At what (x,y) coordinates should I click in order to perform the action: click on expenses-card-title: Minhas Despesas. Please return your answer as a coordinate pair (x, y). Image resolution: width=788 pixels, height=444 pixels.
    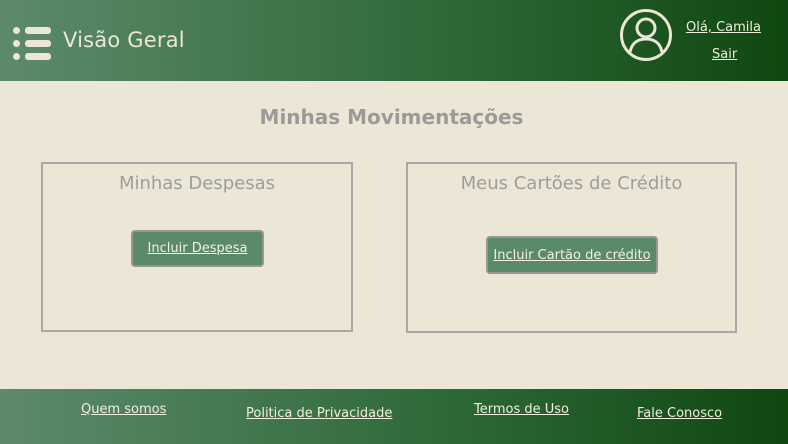
    Looking at the image, I should click on (197, 183).